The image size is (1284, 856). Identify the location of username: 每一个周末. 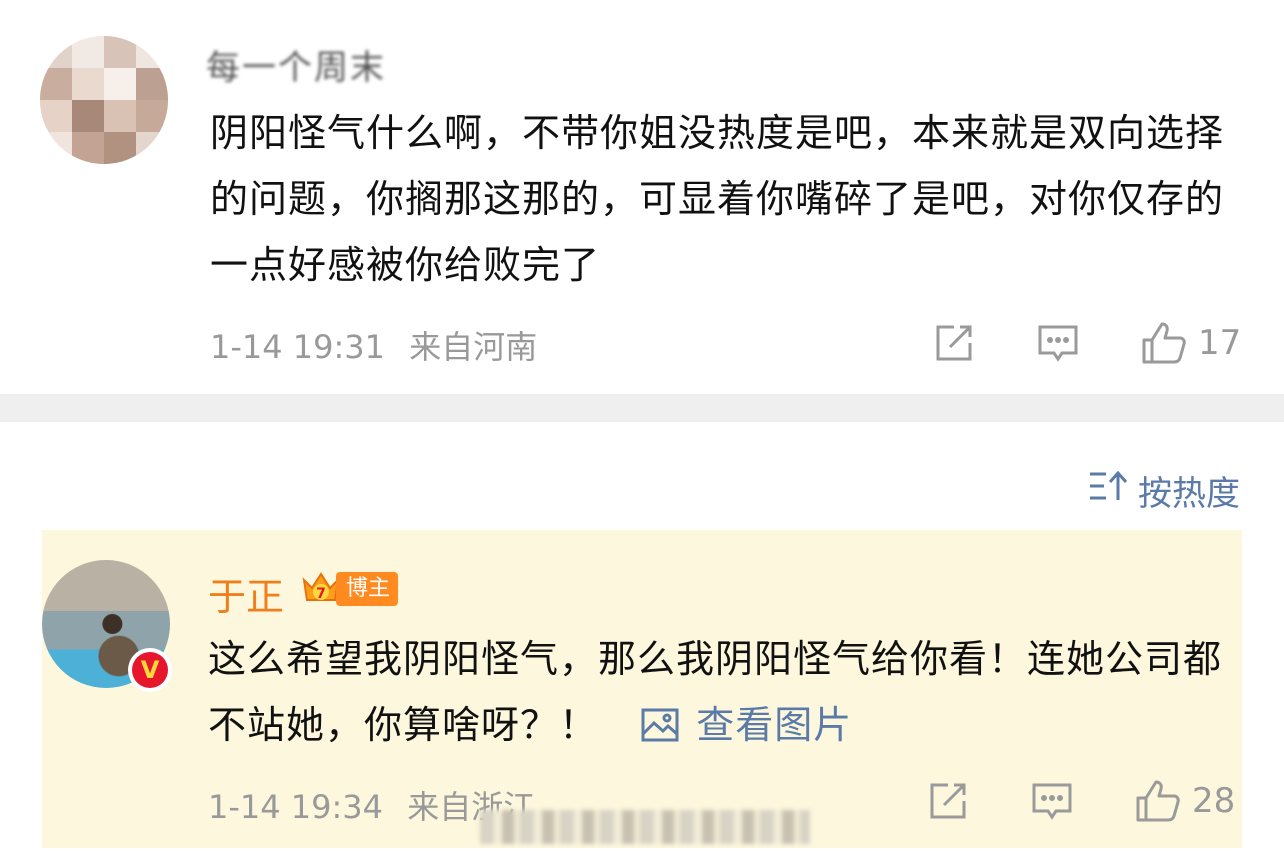
(334, 64).